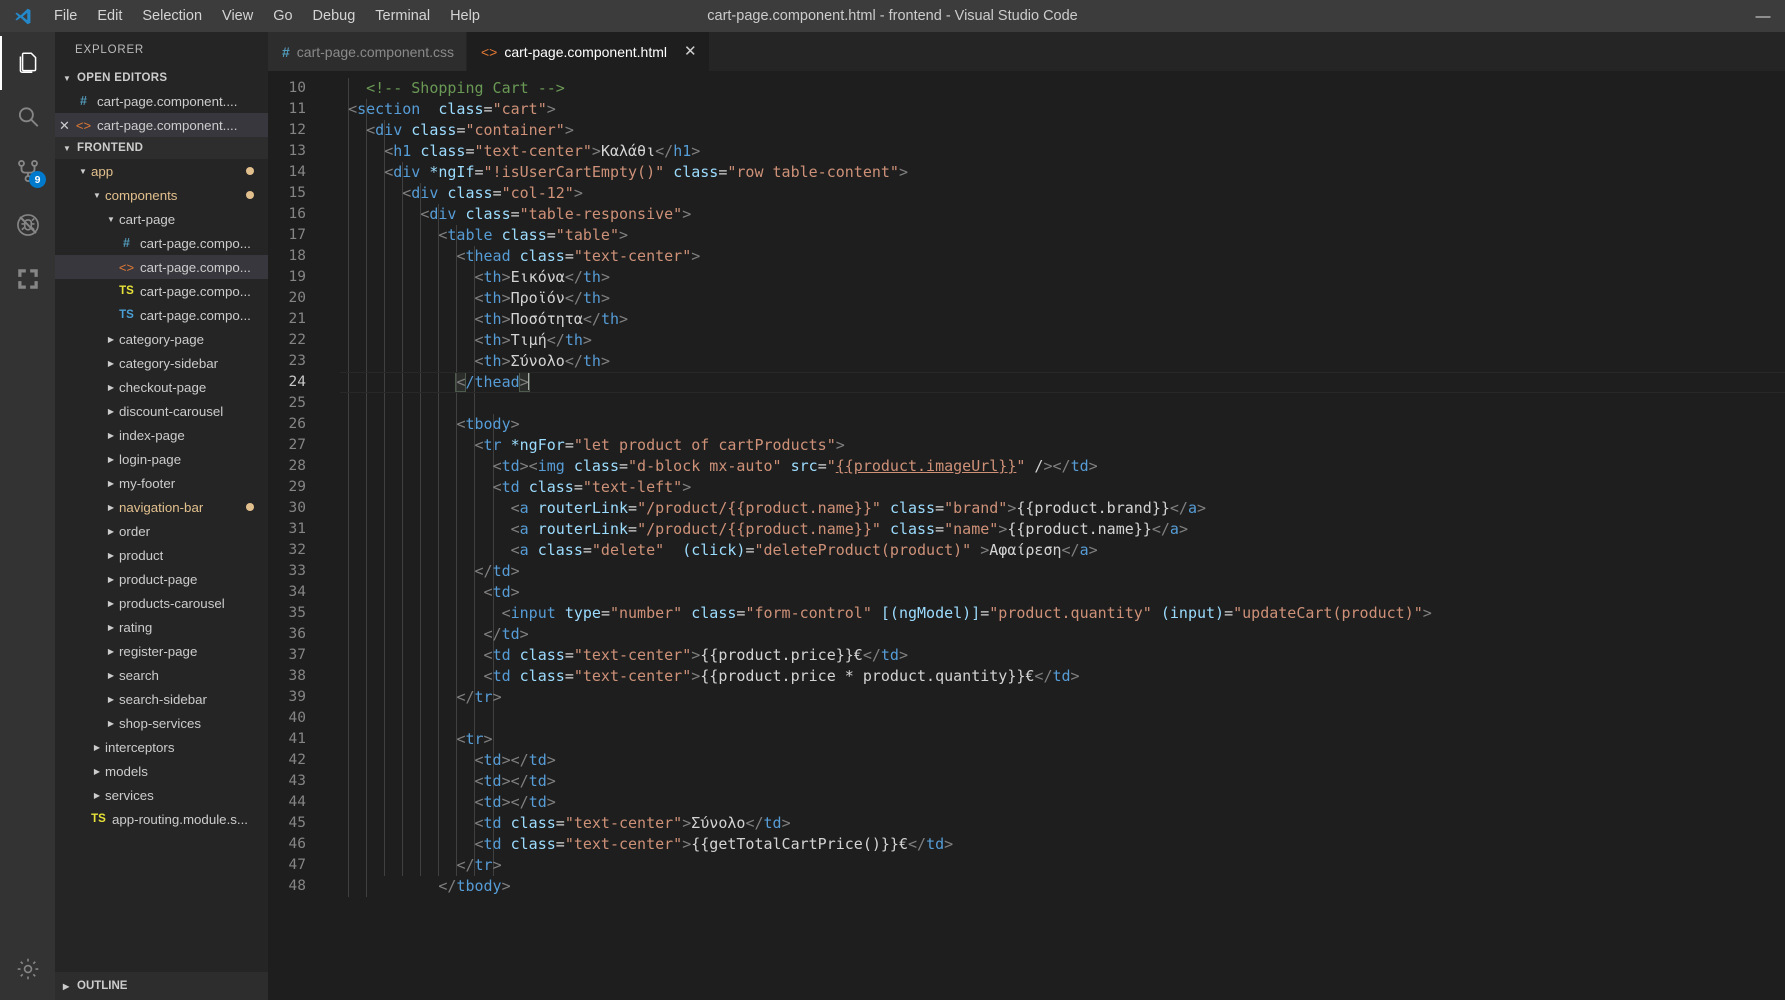  I want to click on activity-source-control-button: 9, so click(27, 171).